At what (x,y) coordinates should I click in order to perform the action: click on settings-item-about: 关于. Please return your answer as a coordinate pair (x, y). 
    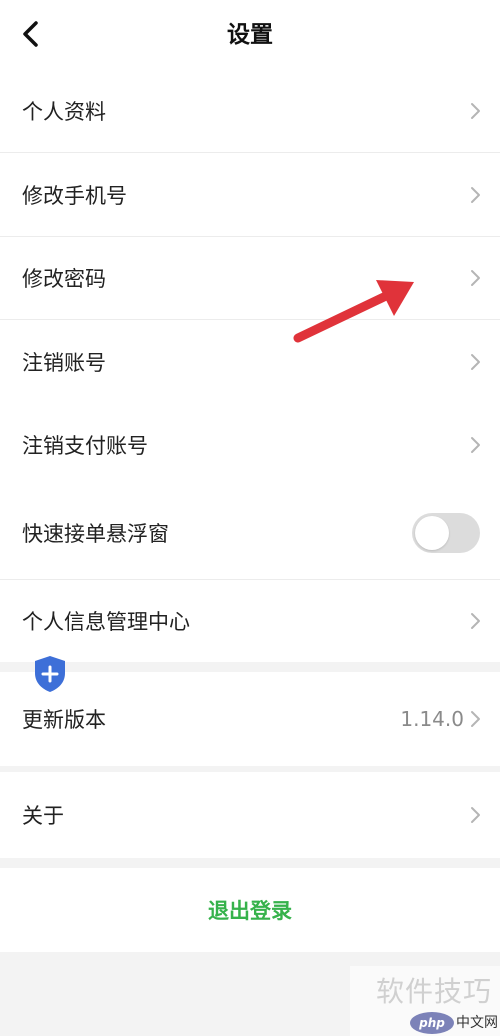
    Looking at the image, I should click on (250, 815).